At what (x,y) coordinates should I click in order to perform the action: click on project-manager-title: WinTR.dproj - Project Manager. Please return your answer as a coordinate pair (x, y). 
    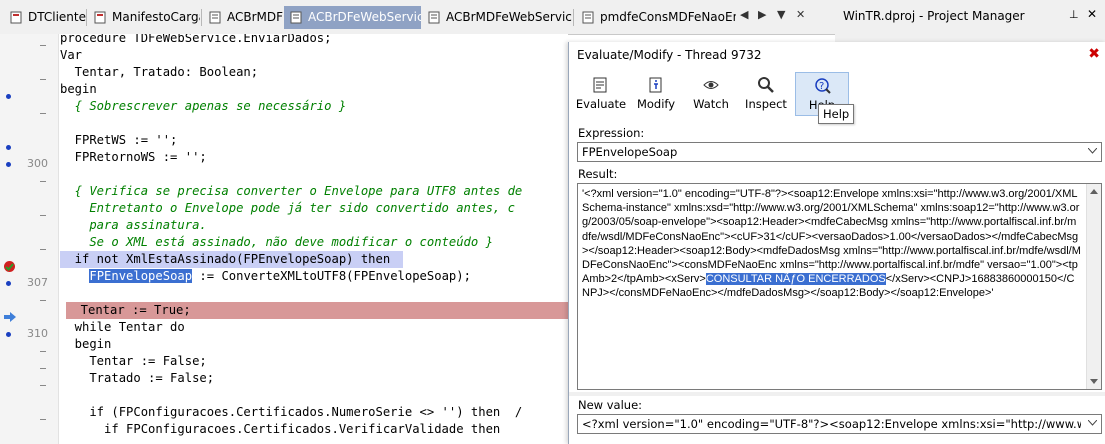
    Looking at the image, I should click on (934, 16).